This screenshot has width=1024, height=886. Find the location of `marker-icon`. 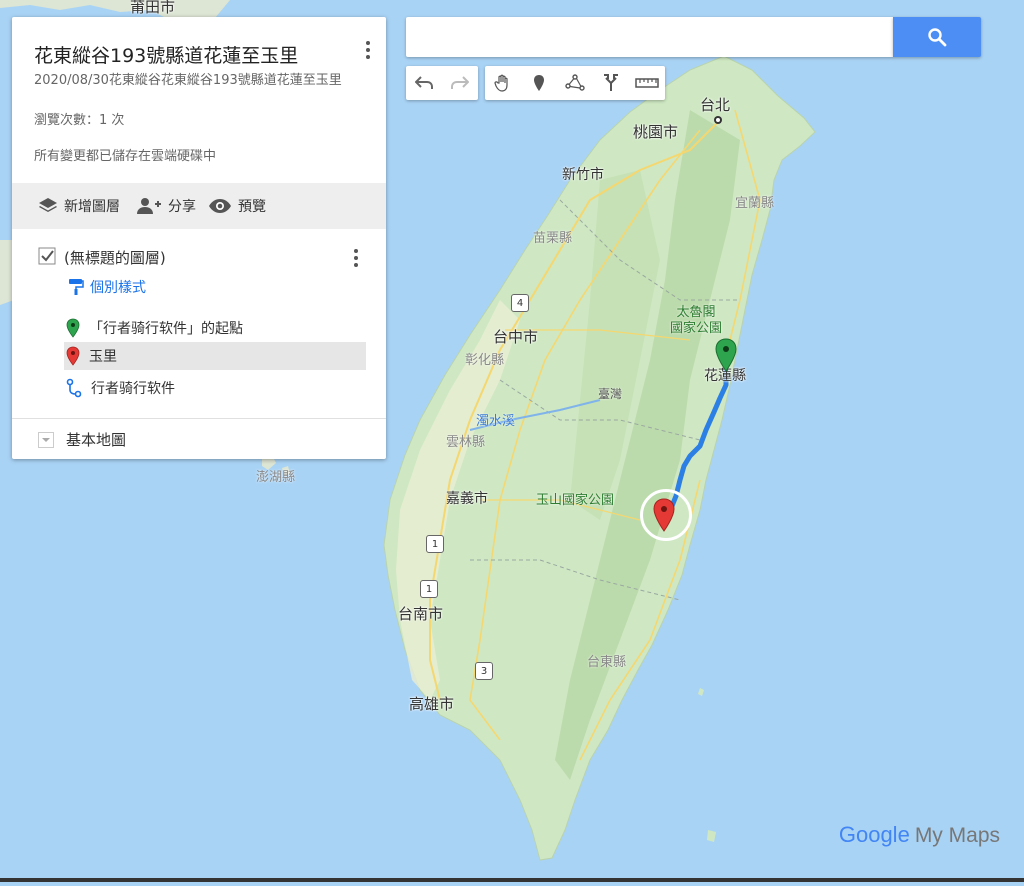

marker-icon is located at coordinates (539, 83).